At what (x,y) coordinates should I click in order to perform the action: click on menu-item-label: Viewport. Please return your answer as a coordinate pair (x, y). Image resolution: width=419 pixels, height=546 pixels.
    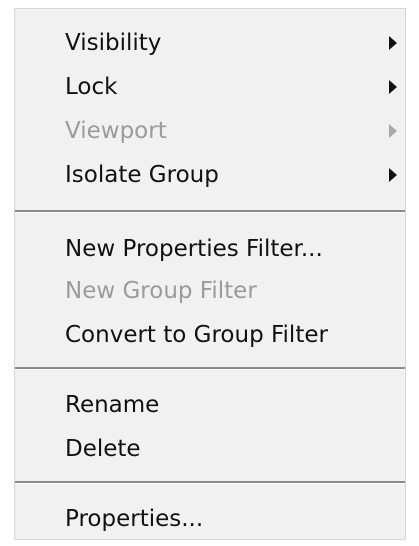
    Looking at the image, I should click on (116, 131).